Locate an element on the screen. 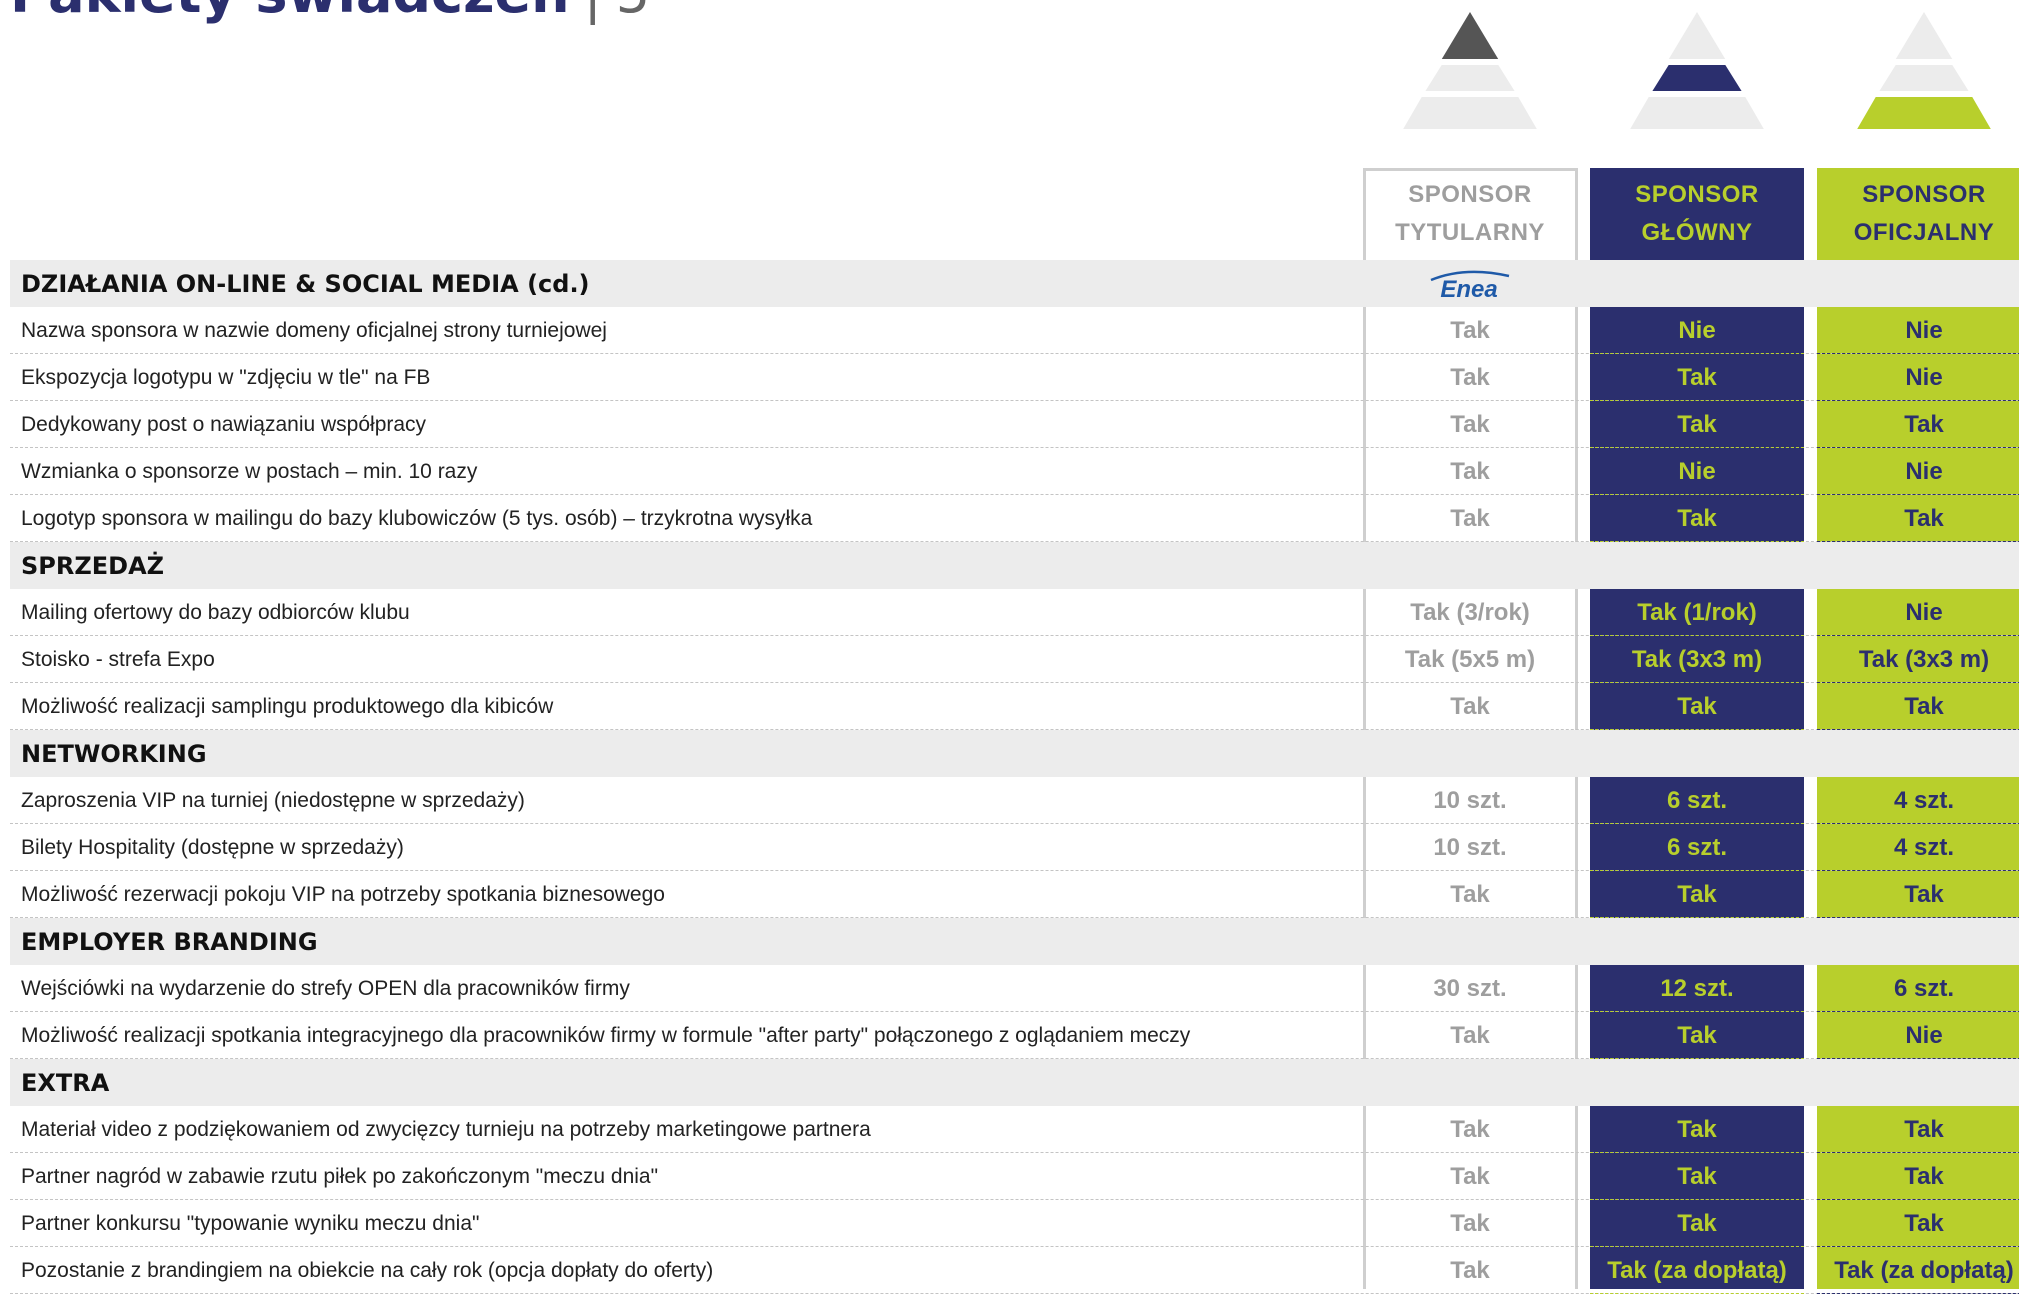 This screenshot has height=1294, width=2019. row-label: Dedykowany post o nawiązaniu współpracy is located at coordinates (224, 424).